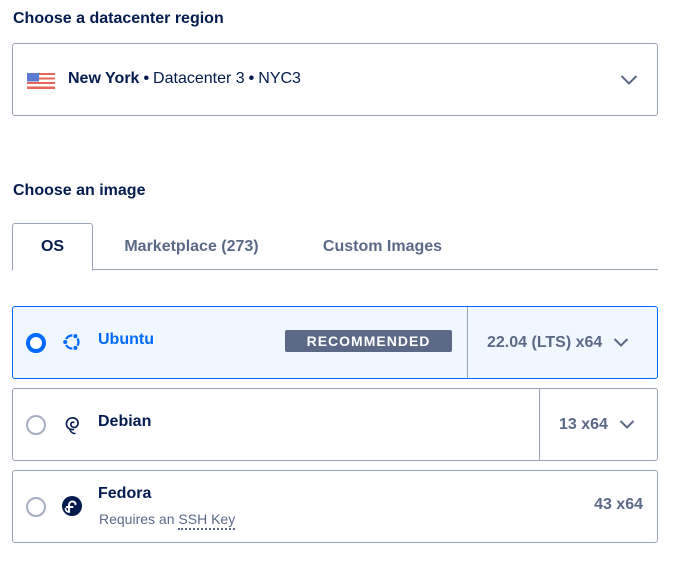 This screenshot has width=679, height=562. What do you see at coordinates (207, 520) in the screenshot?
I see `ssh-key-link: SSH Key` at bounding box center [207, 520].